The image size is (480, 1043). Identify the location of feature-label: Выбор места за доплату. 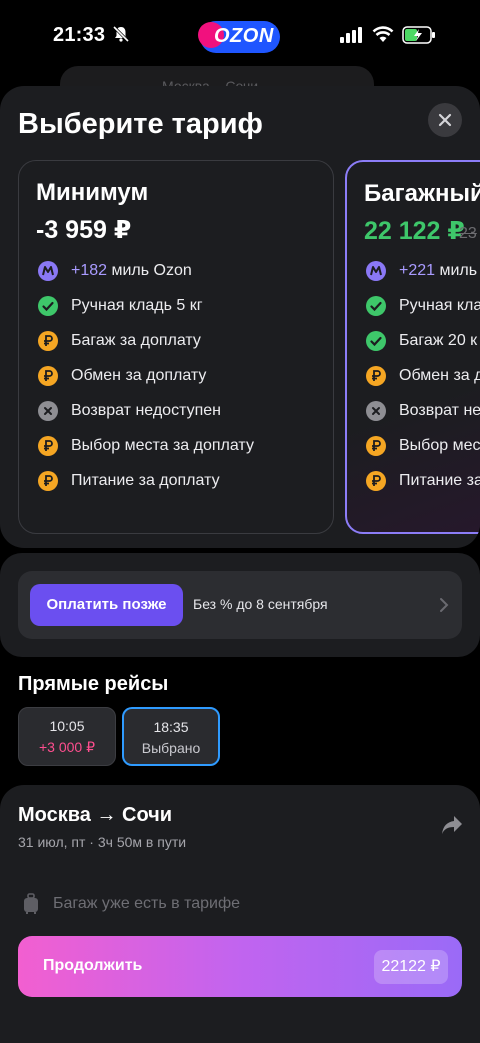
(162, 445).